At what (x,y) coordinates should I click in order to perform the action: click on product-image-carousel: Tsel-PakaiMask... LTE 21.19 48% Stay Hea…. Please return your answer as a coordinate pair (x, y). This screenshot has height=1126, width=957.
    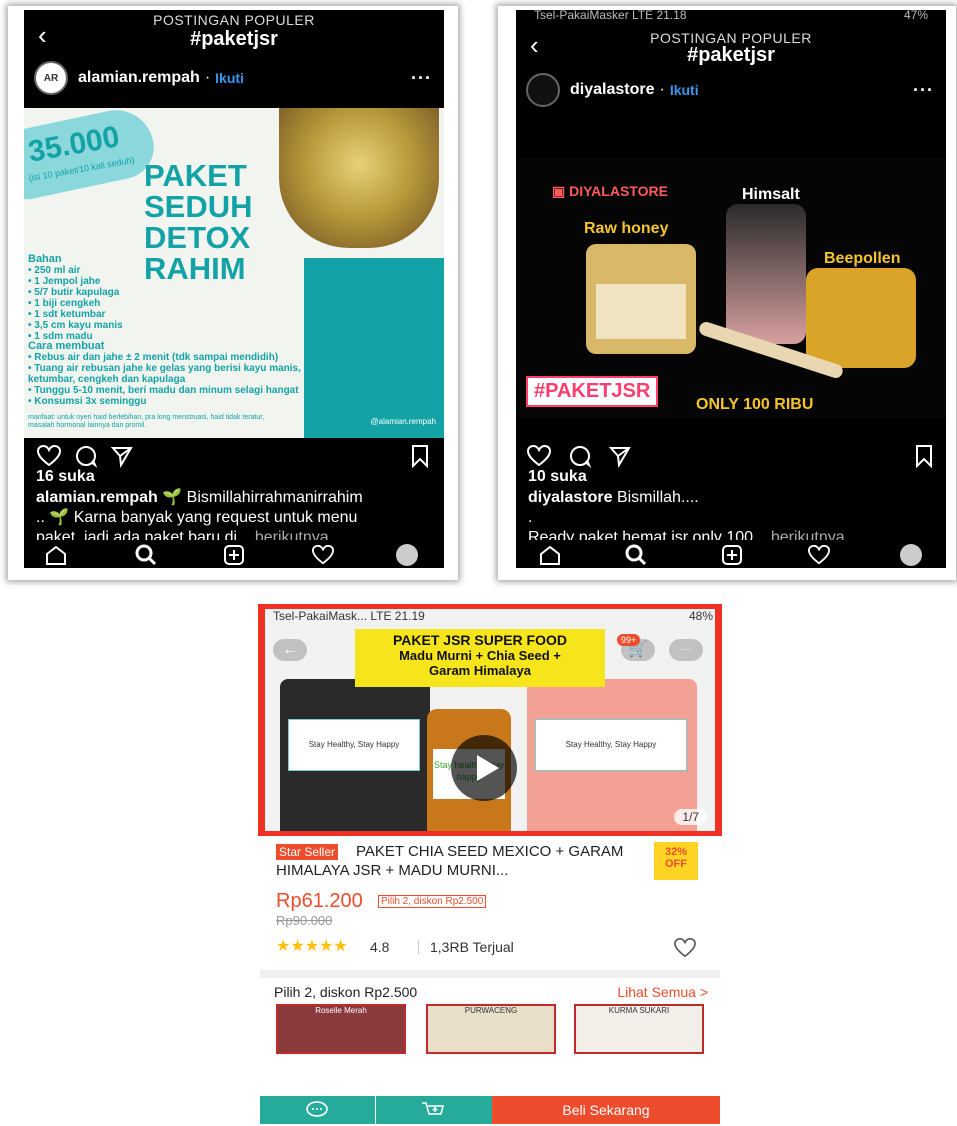
    Looking at the image, I should click on (490, 720).